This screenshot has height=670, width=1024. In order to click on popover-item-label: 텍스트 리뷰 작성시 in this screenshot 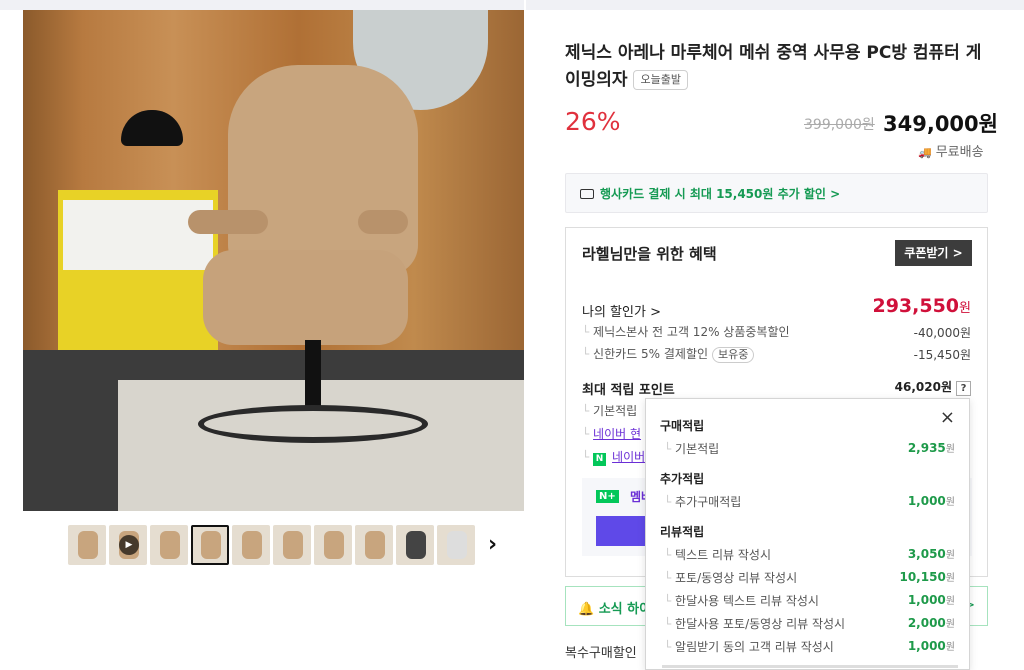, I will do `click(717, 554)`.